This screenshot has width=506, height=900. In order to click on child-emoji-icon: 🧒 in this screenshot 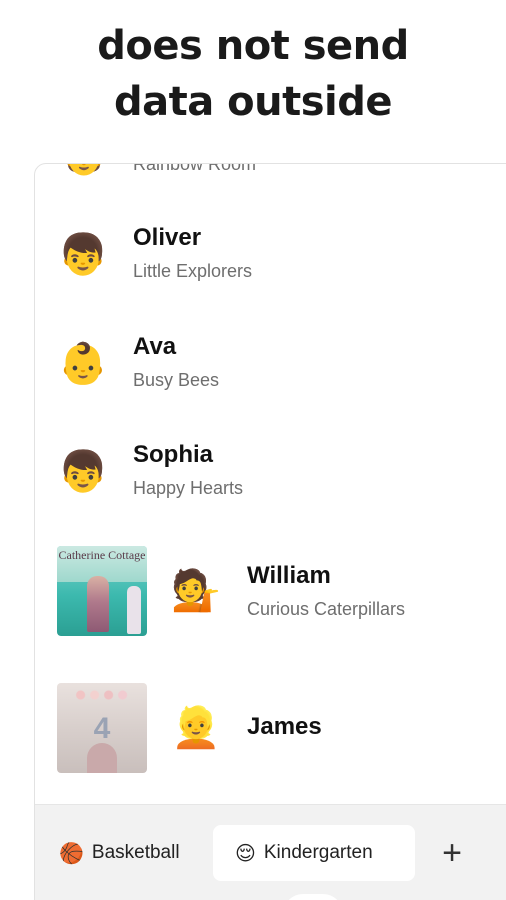, I will do `click(84, 170)`.